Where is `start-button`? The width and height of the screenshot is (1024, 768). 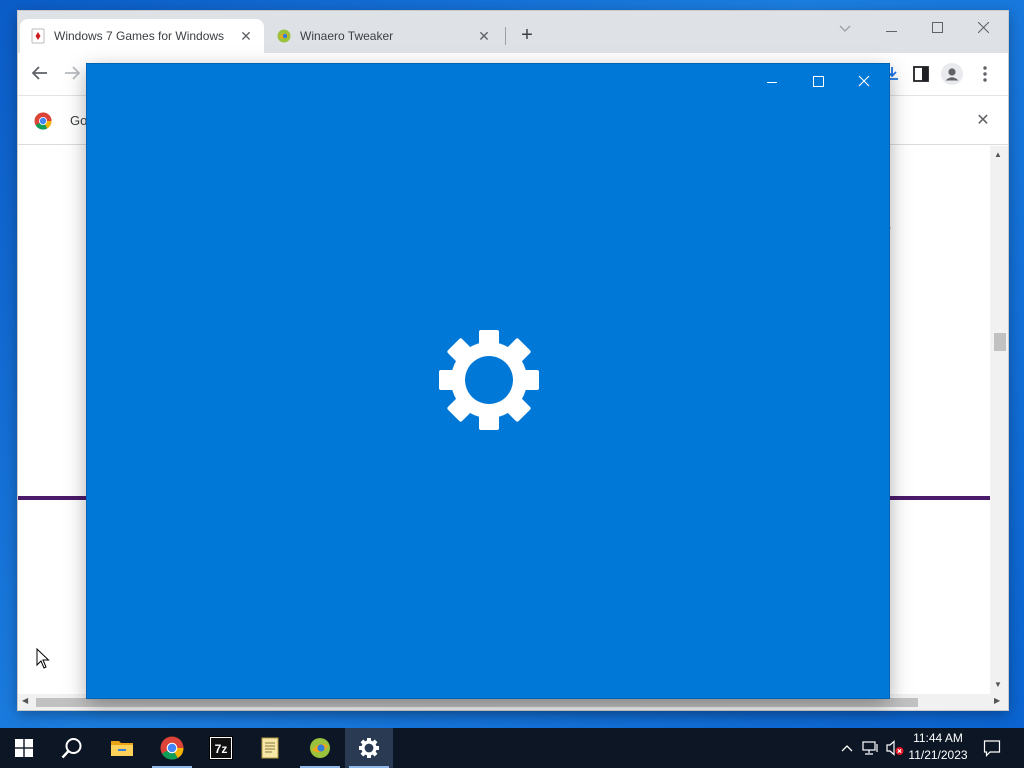
start-button is located at coordinates (24, 748).